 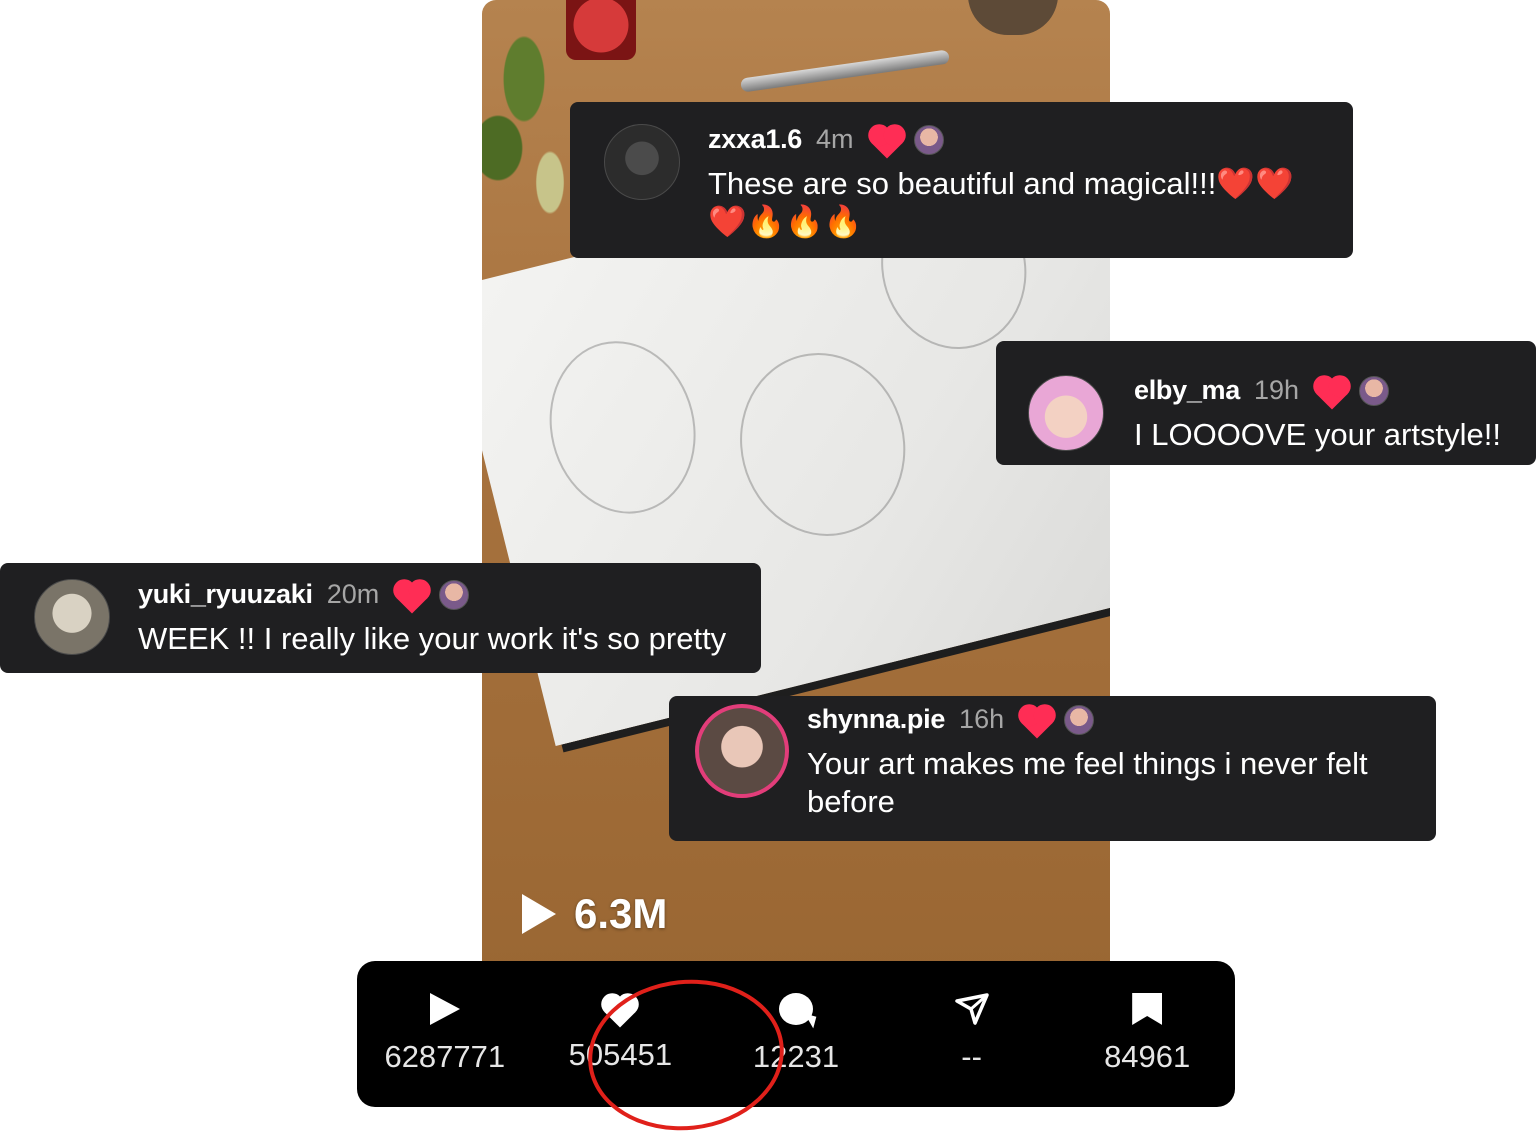 I want to click on send-icon, so click(x=971, y=1009).